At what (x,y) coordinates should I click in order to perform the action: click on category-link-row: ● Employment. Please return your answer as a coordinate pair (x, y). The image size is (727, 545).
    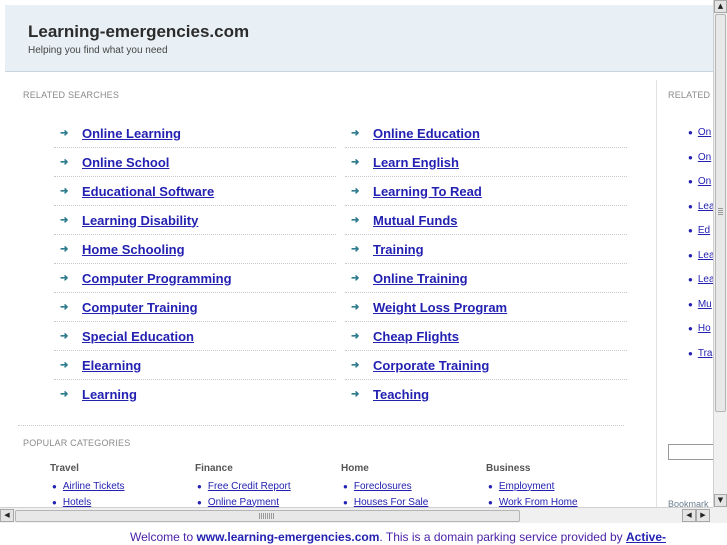
    Looking at the image, I should click on (556, 486).